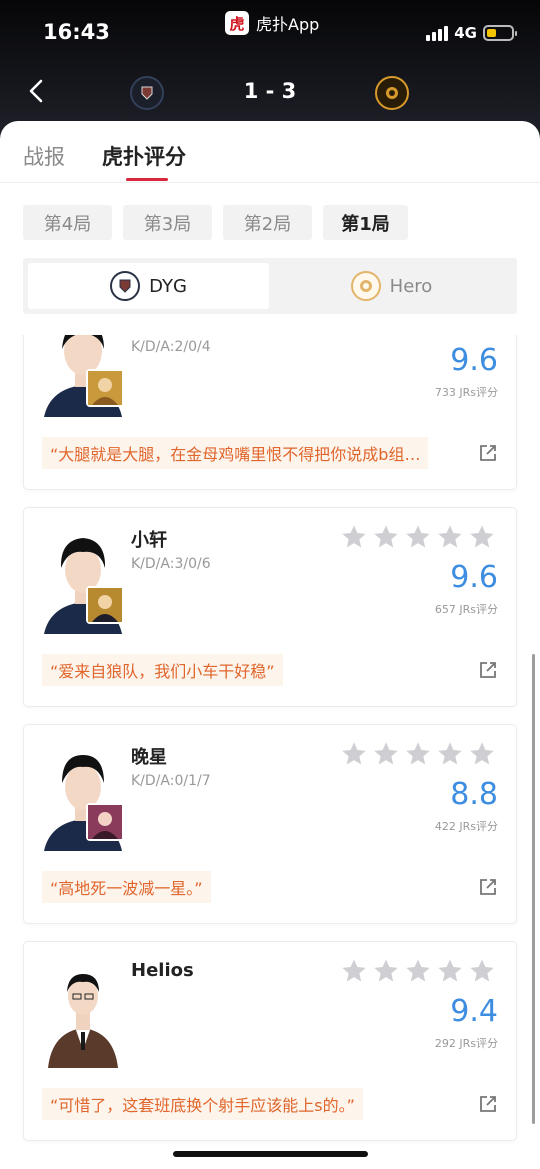 The width and height of the screenshot is (540, 1169). I want to click on app-badge: 虎 虎扑App, so click(272, 23).